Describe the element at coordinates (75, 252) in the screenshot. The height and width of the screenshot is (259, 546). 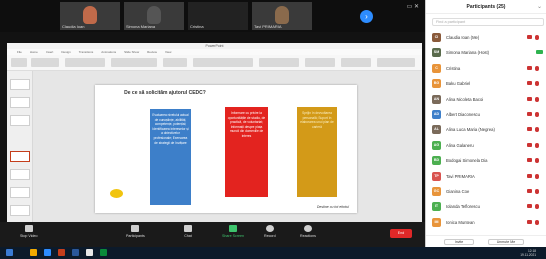
I see `word-icon` at that location.